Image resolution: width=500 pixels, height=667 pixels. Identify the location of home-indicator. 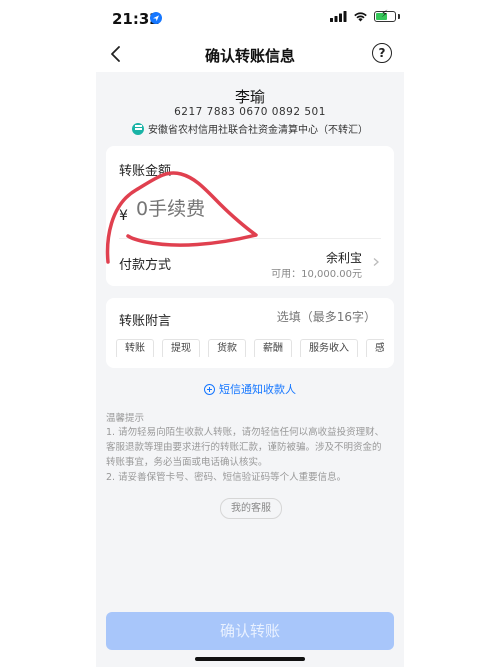
(250, 659).